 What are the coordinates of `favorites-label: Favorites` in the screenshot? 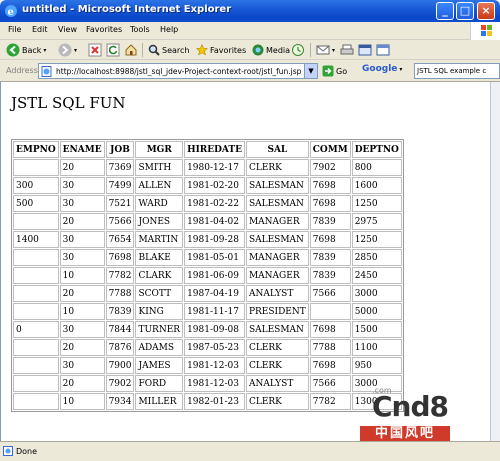 It's located at (228, 50).